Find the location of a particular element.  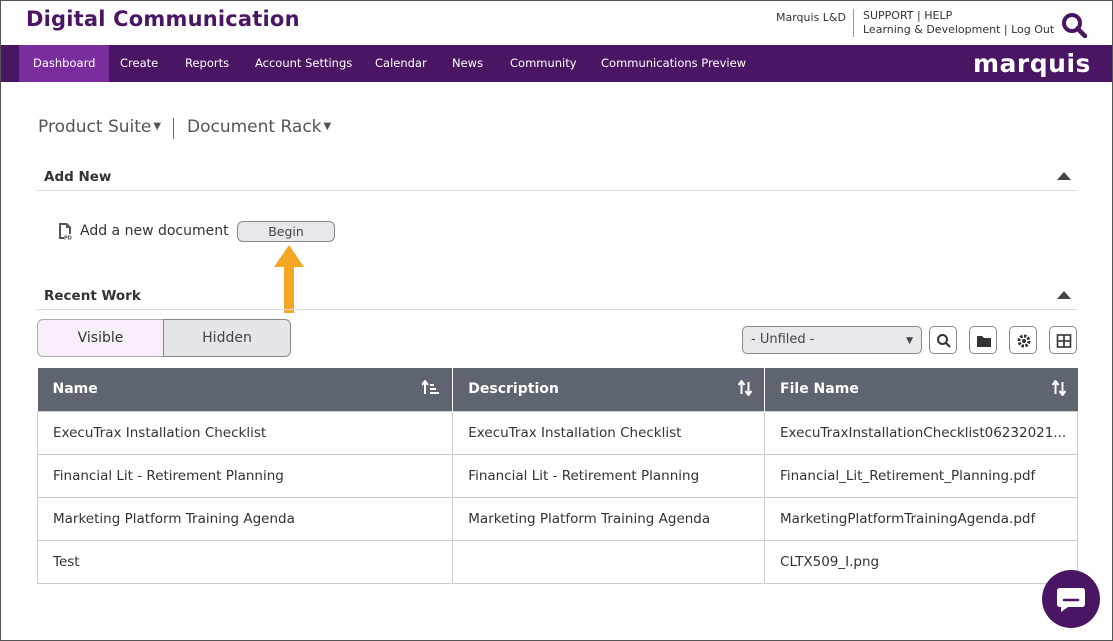

nav-dashboard: Dashboard is located at coordinates (64, 63).